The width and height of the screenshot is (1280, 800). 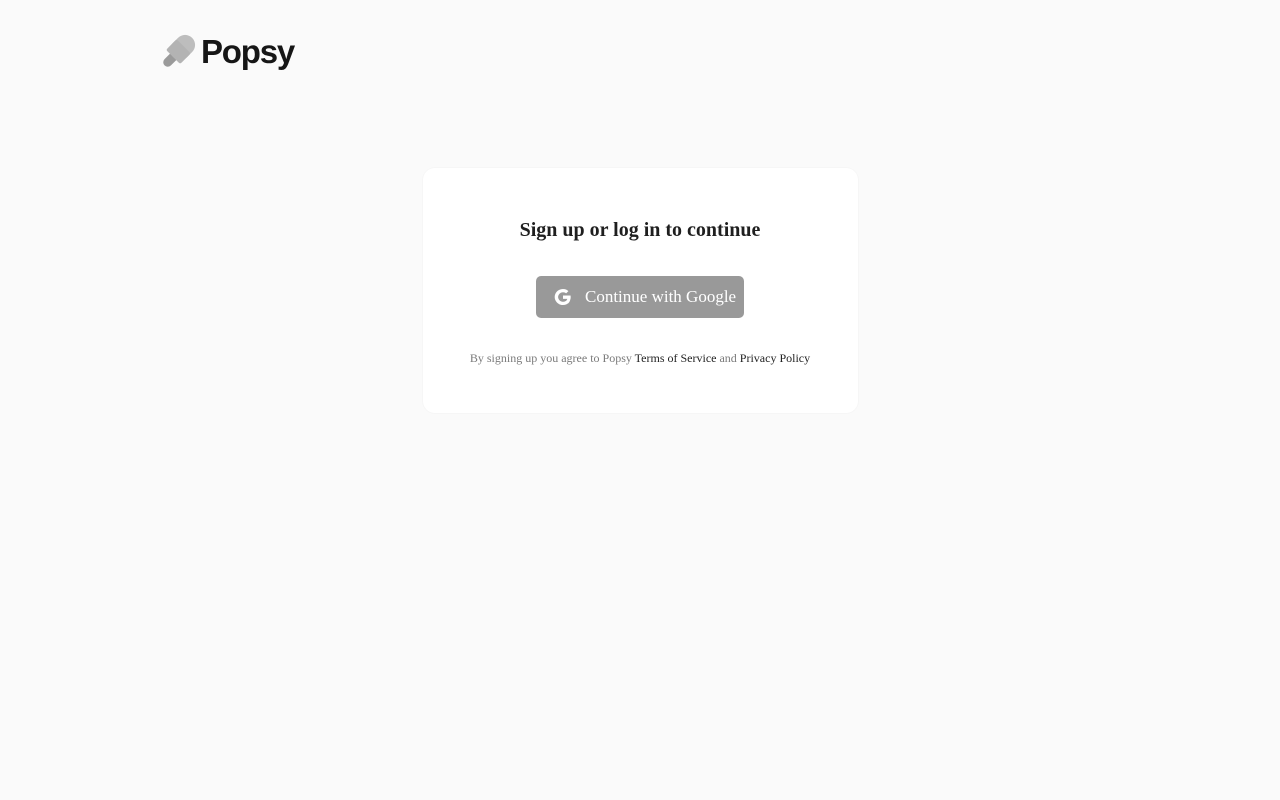 I want to click on logo-text: Popsy, so click(x=248, y=51).